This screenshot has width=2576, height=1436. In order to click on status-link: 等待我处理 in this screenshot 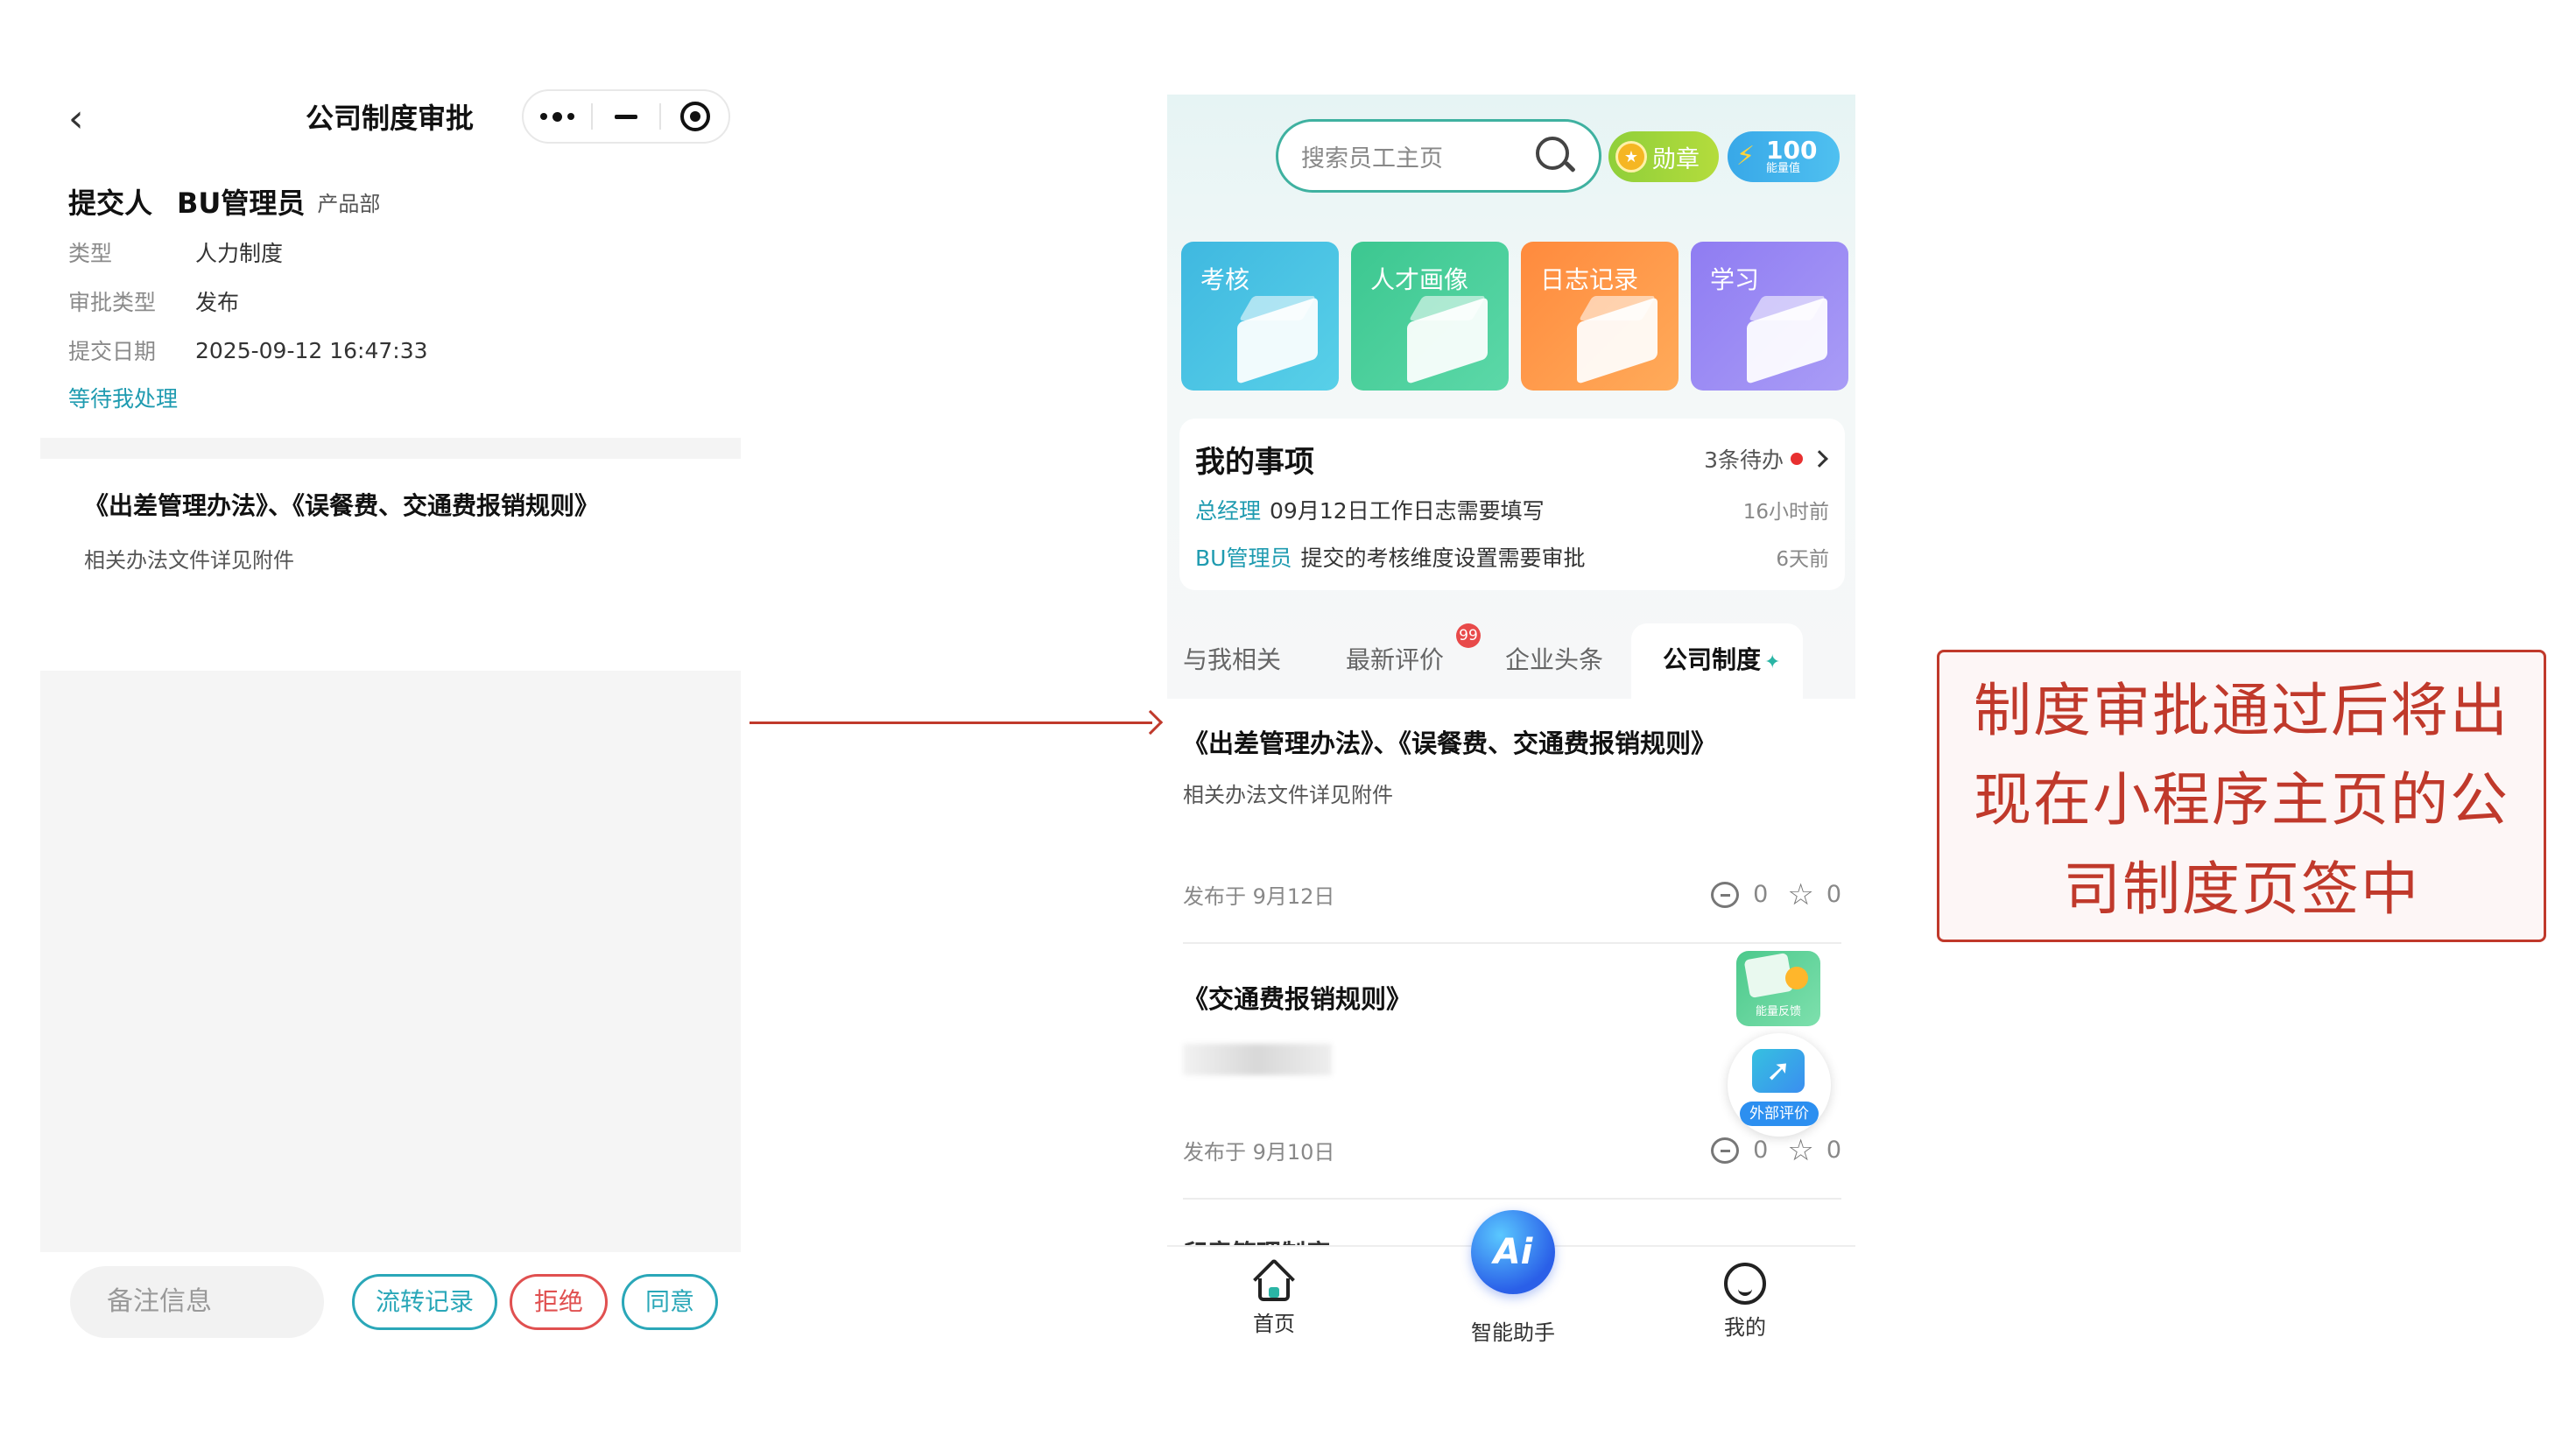, I will do `click(123, 398)`.